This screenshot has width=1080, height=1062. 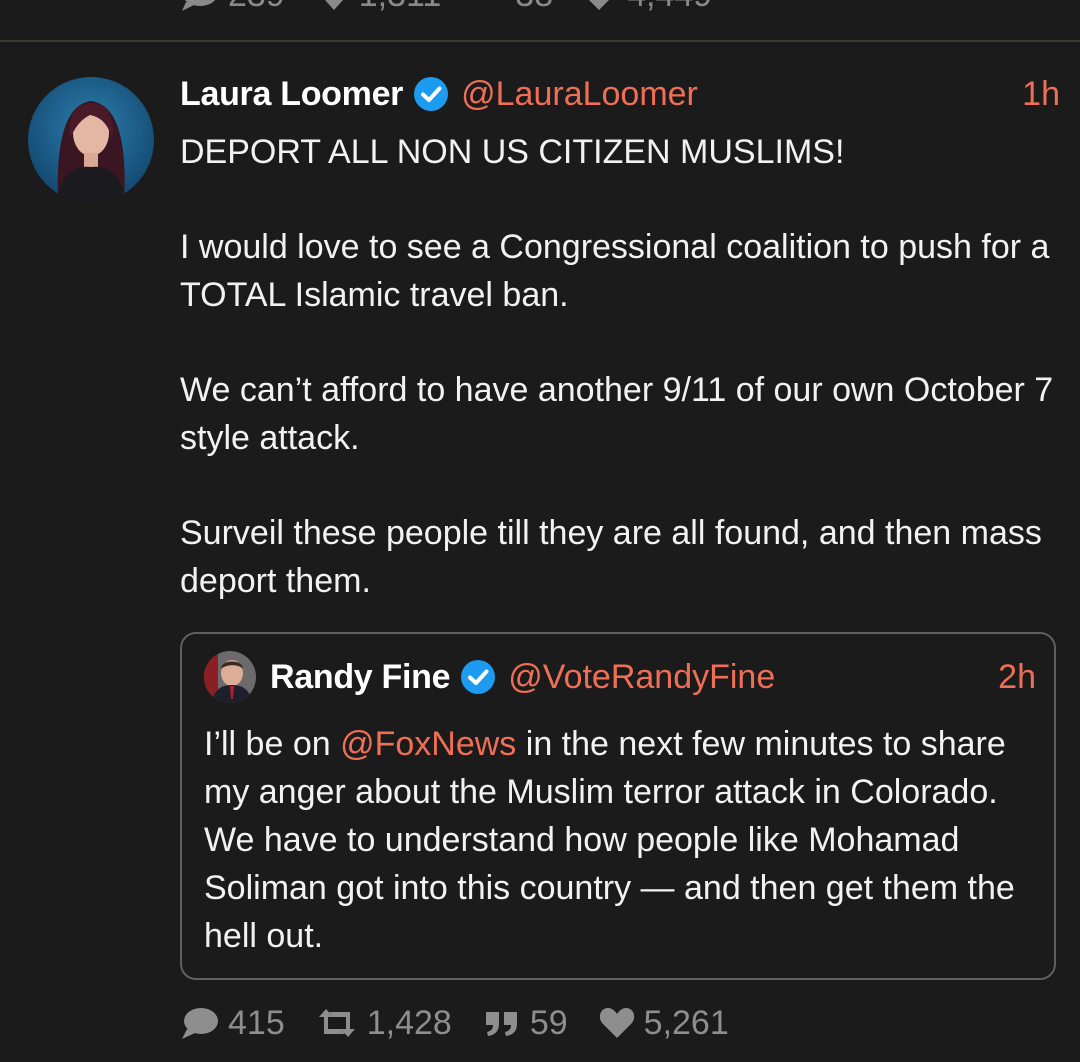 I want to click on quoted-avatar-image, so click(x=230, y=677).